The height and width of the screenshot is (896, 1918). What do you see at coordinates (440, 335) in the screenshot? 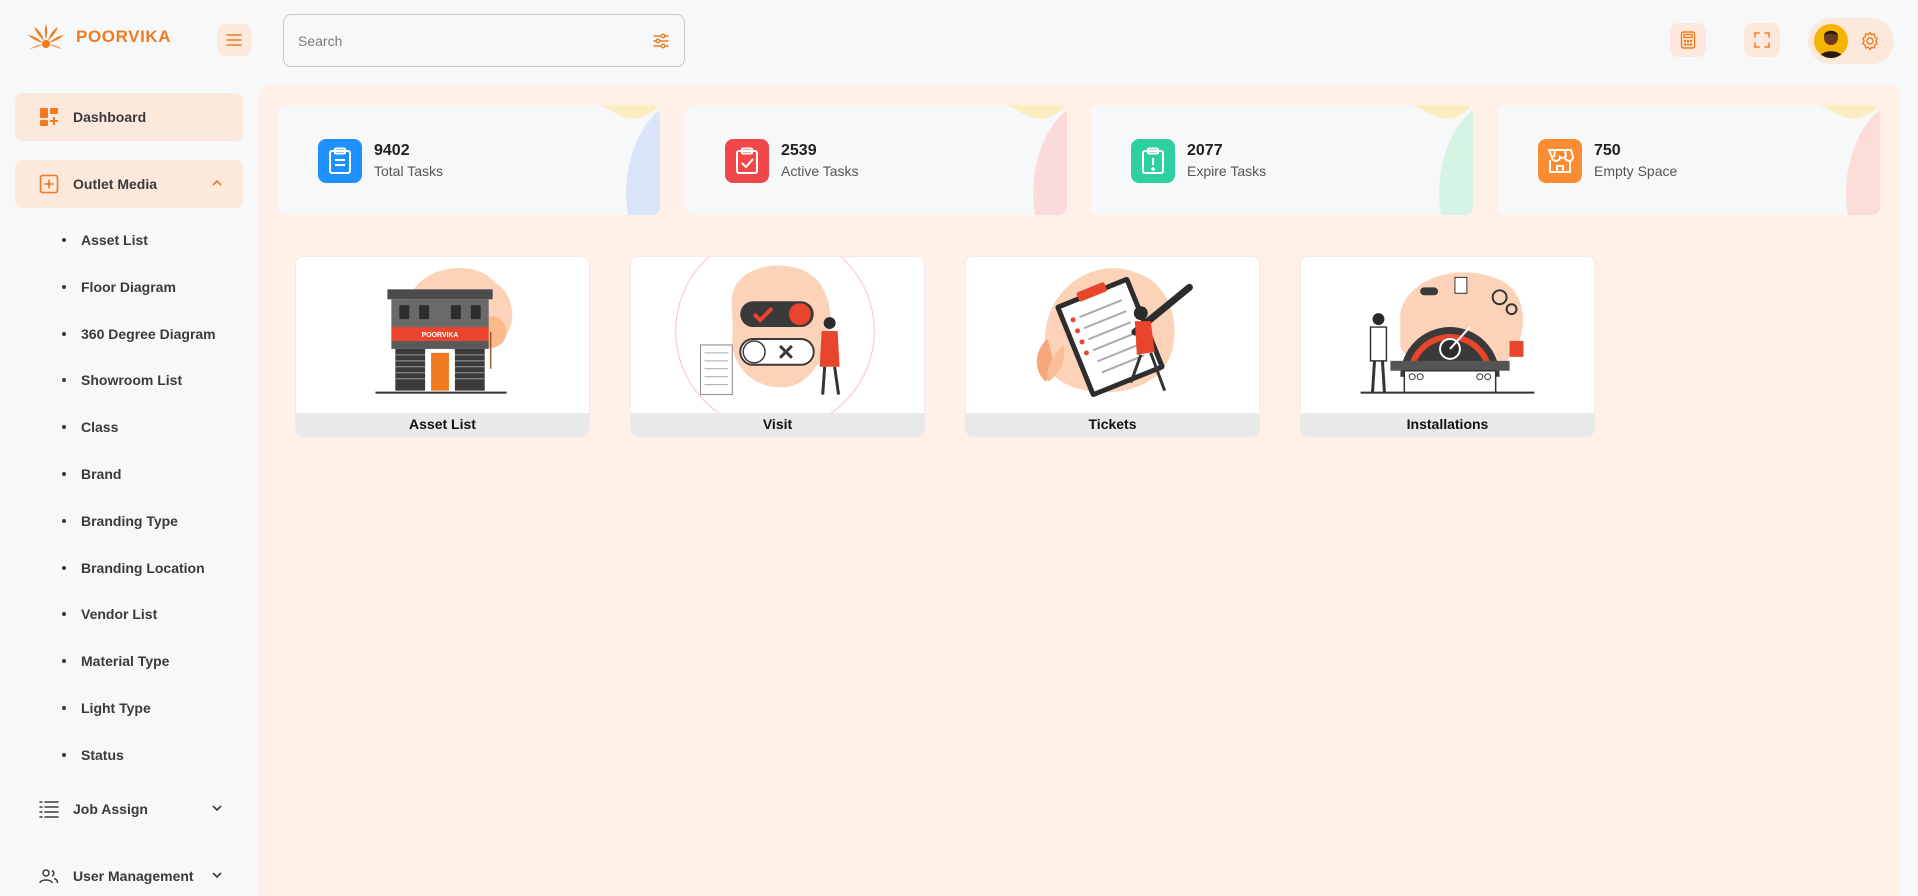
I see `svg-text: POORVIKA` at bounding box center [440, 335].